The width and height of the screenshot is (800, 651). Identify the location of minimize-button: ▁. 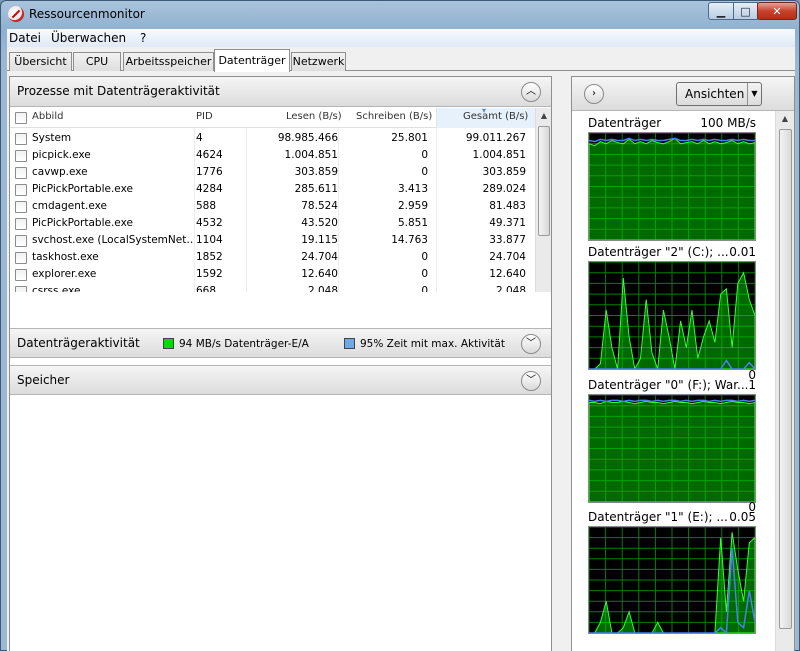
(721, 11).